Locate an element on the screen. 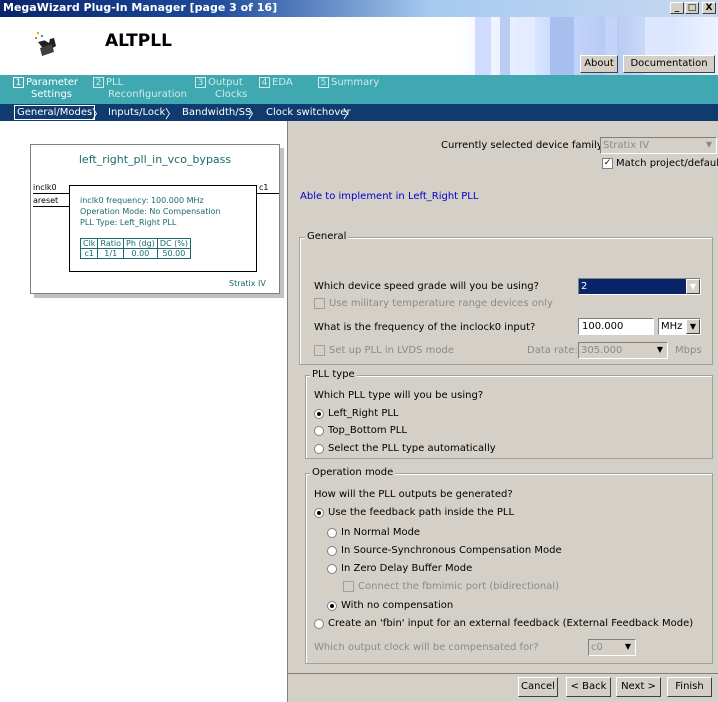 The height and width of the screenshot is (702, 718). table-row: c1 1/1 0.00 50.00 is located at coordinates (135, 253).